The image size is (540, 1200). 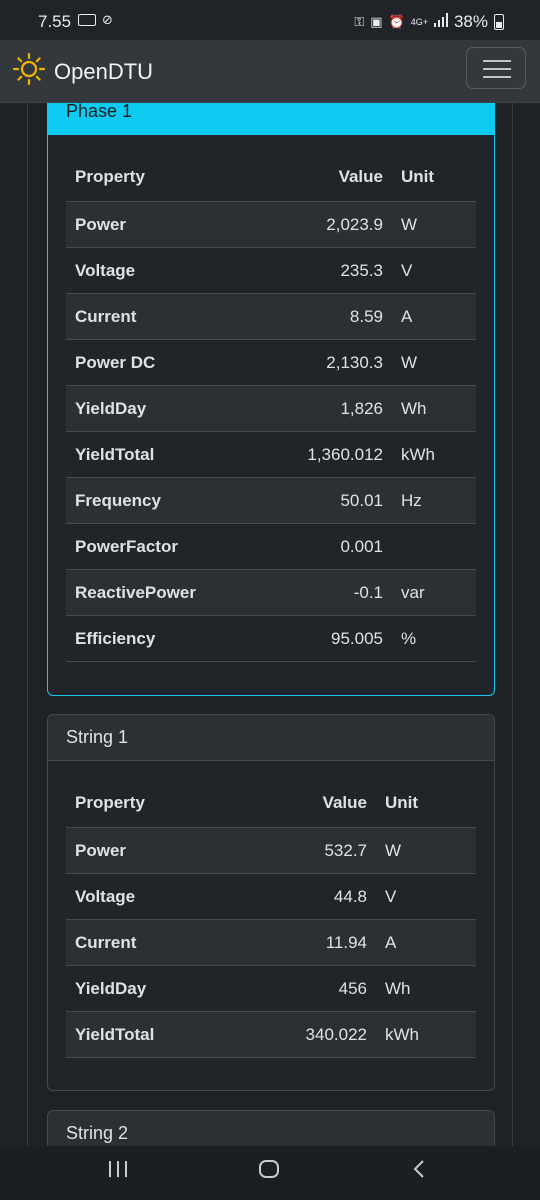 I want to click on string1-card-title: String 1, so click(x=271, y=738).